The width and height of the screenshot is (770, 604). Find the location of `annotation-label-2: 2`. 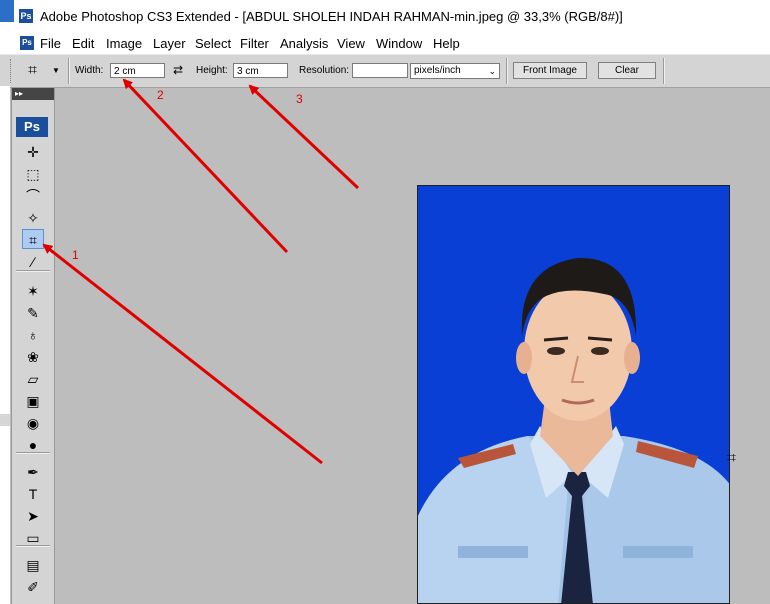

annotation-label-2: 2 is located at coordinates (160, 95).